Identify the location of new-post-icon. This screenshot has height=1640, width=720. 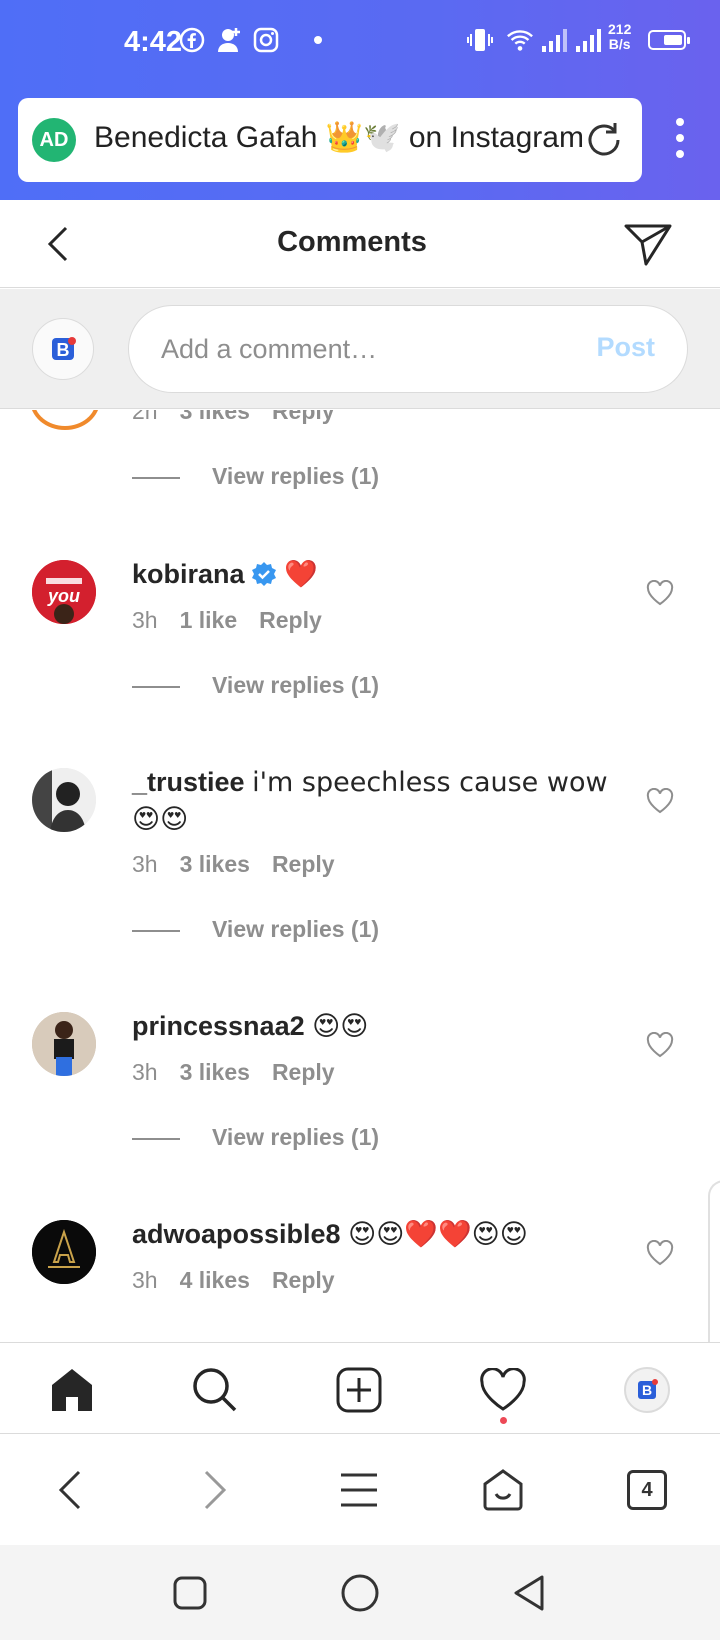
(359, 1390).